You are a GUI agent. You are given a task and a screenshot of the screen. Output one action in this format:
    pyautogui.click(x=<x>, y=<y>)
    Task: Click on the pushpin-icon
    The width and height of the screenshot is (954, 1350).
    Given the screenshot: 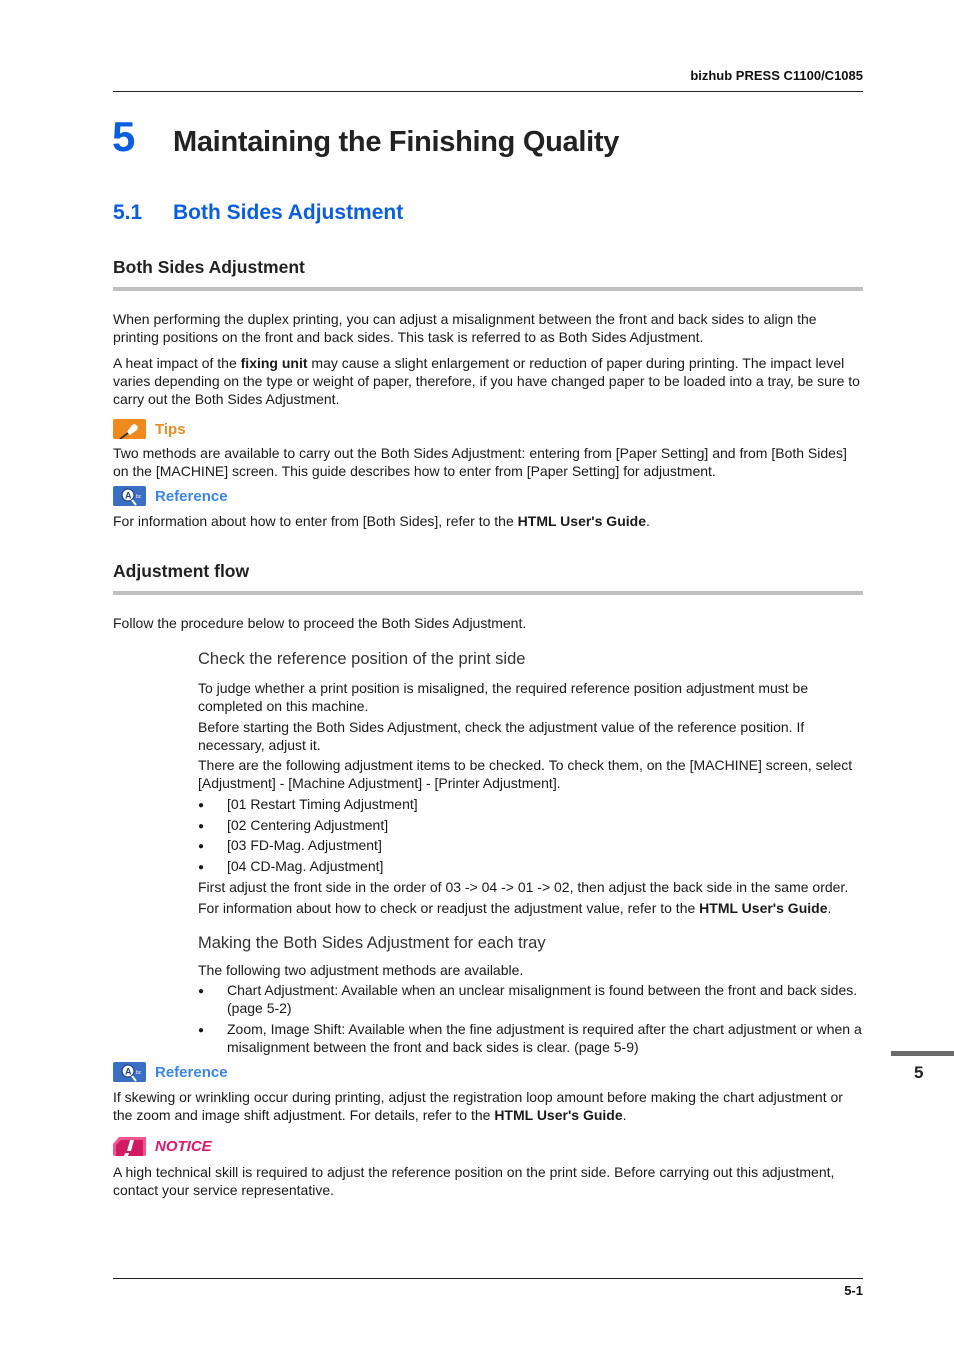 What is the action you would take?
    pyautogui.click(x=129, y=429)
    